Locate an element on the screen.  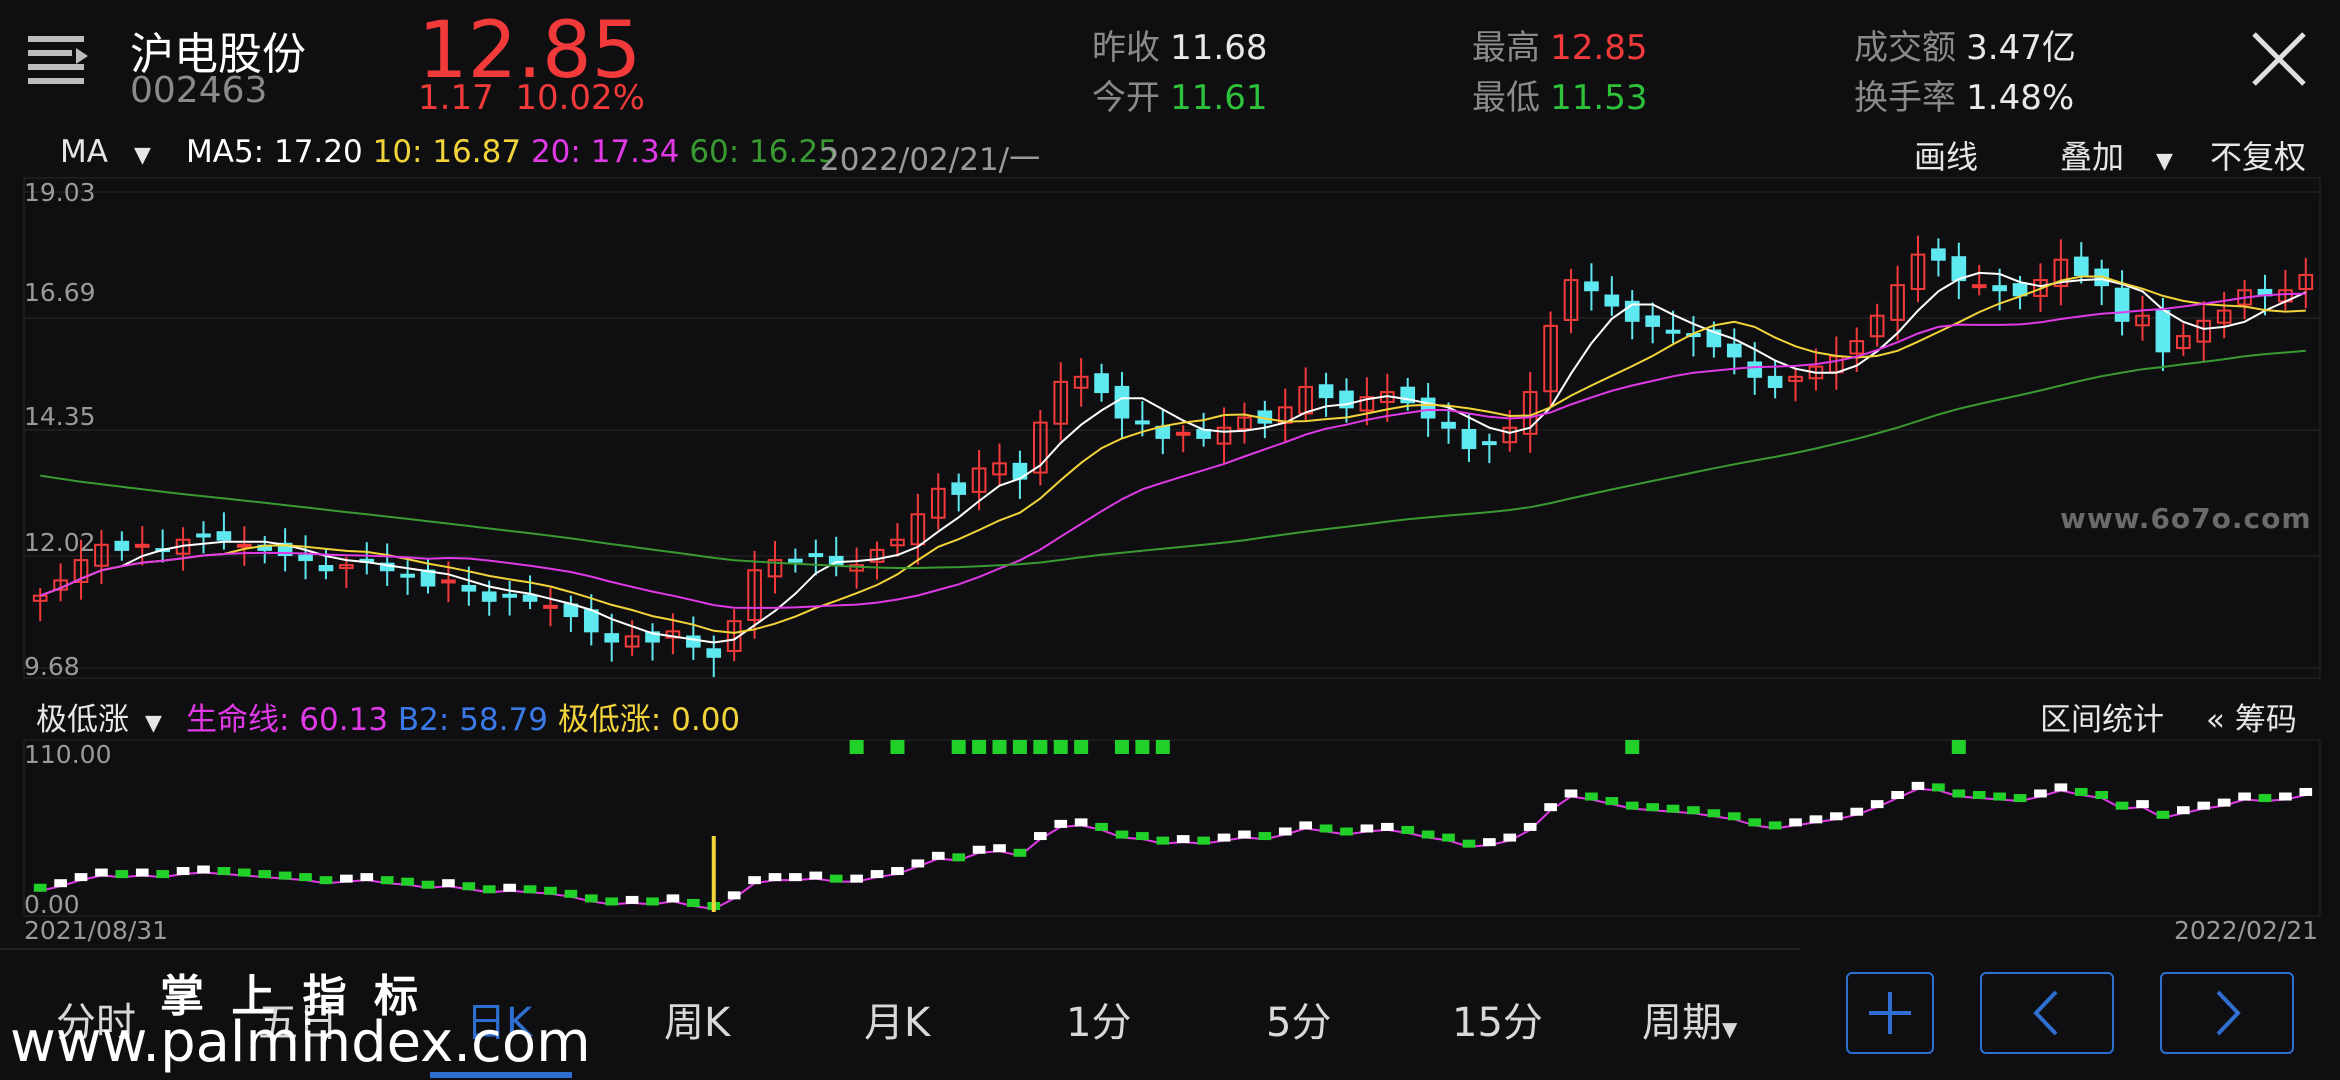
range-stats-button: 区间统计 is located at coordinates (2102, 716).